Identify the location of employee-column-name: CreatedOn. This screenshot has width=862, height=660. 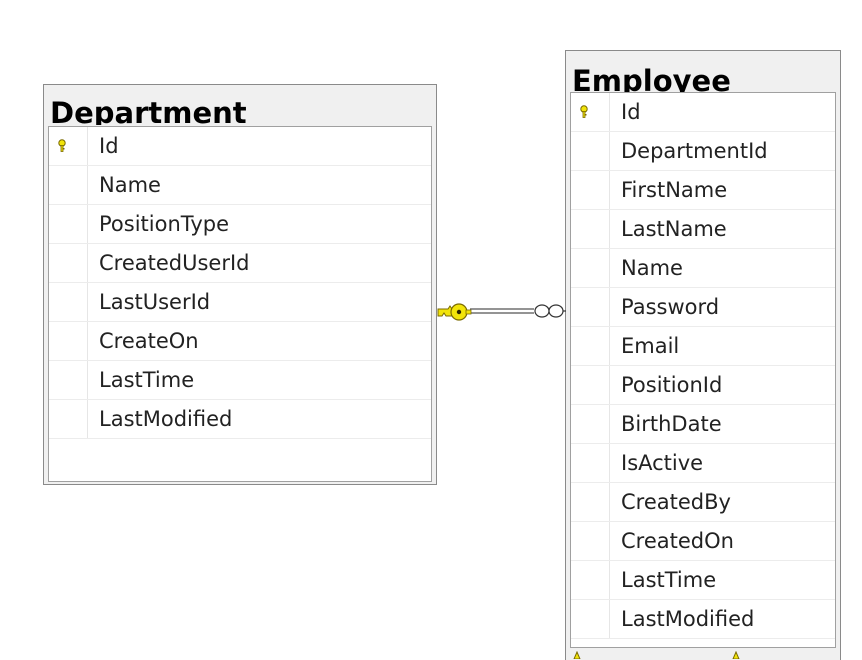
(677, 541).